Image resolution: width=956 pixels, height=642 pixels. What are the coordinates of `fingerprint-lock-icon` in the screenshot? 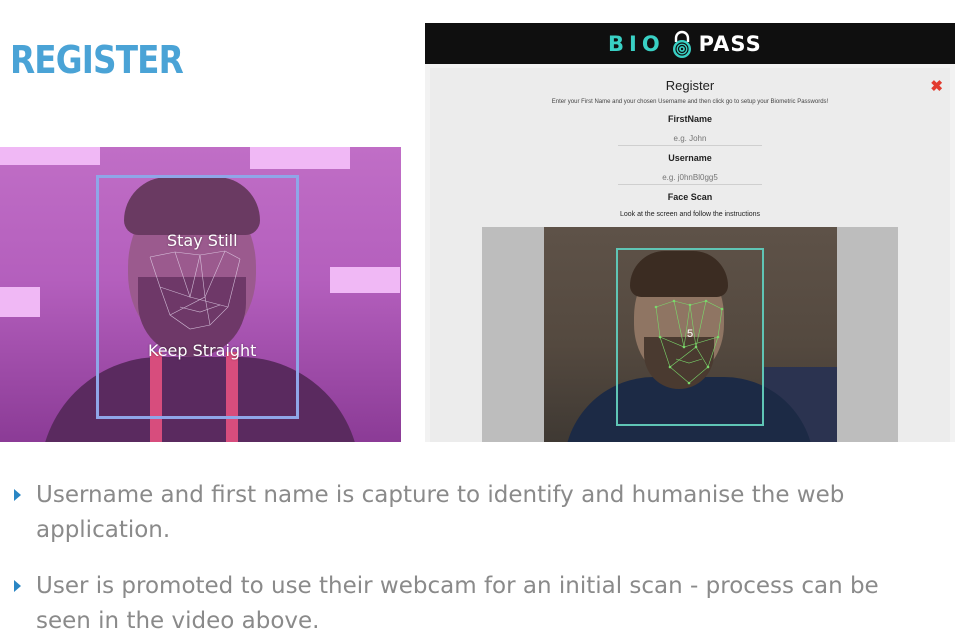 It's located at (682, 44).